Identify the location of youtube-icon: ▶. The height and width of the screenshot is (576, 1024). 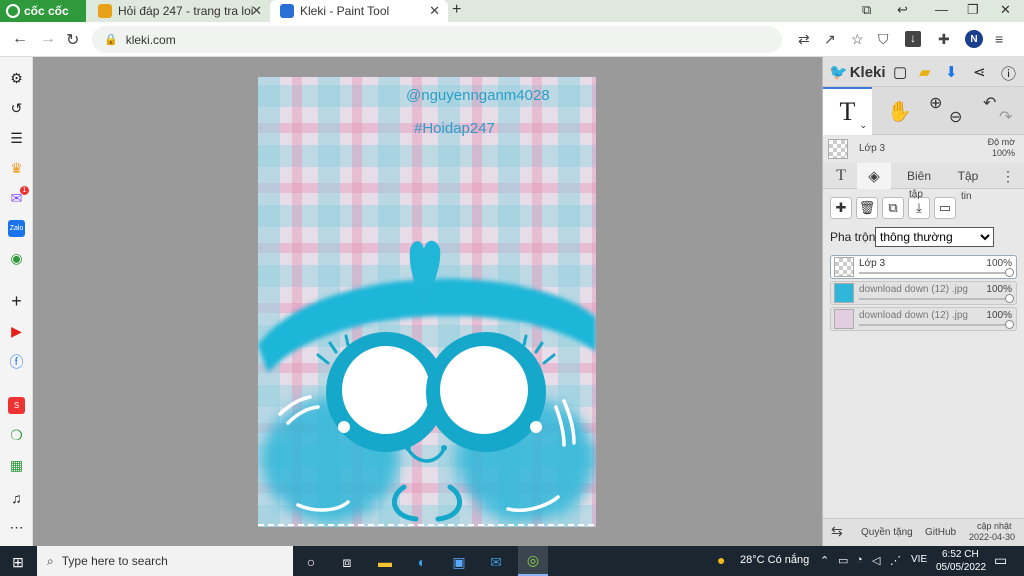
(16, 331).